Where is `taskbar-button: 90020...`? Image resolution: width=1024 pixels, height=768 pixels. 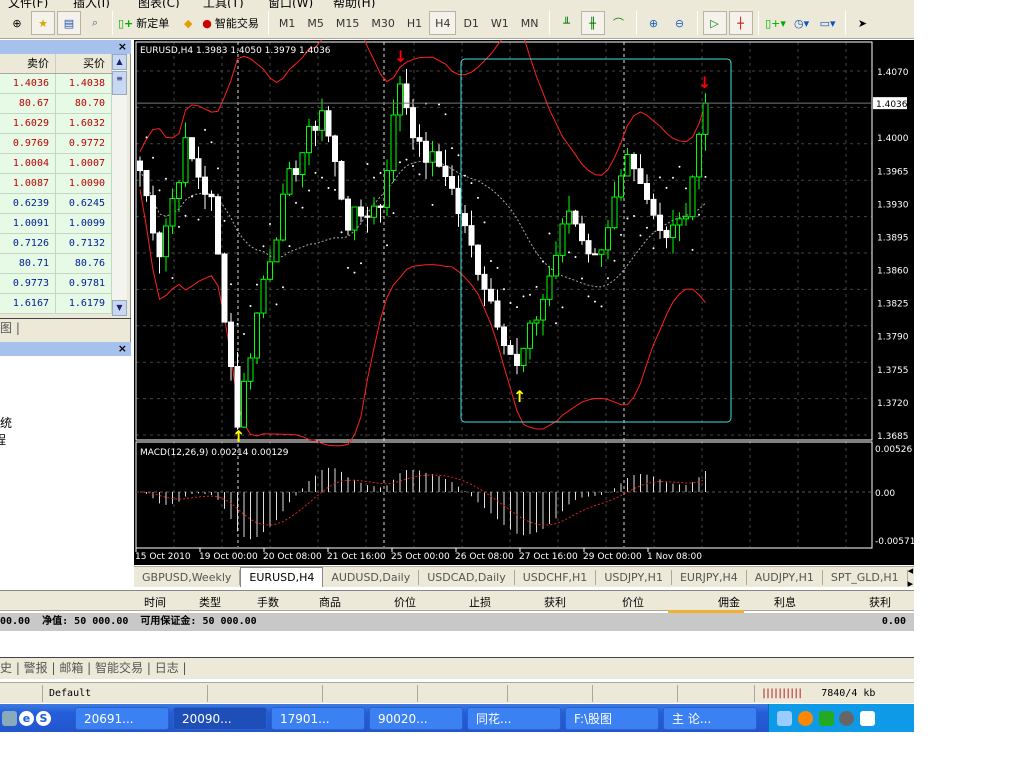 taskbar-button: 90020... is located at coordinates (416, 718).